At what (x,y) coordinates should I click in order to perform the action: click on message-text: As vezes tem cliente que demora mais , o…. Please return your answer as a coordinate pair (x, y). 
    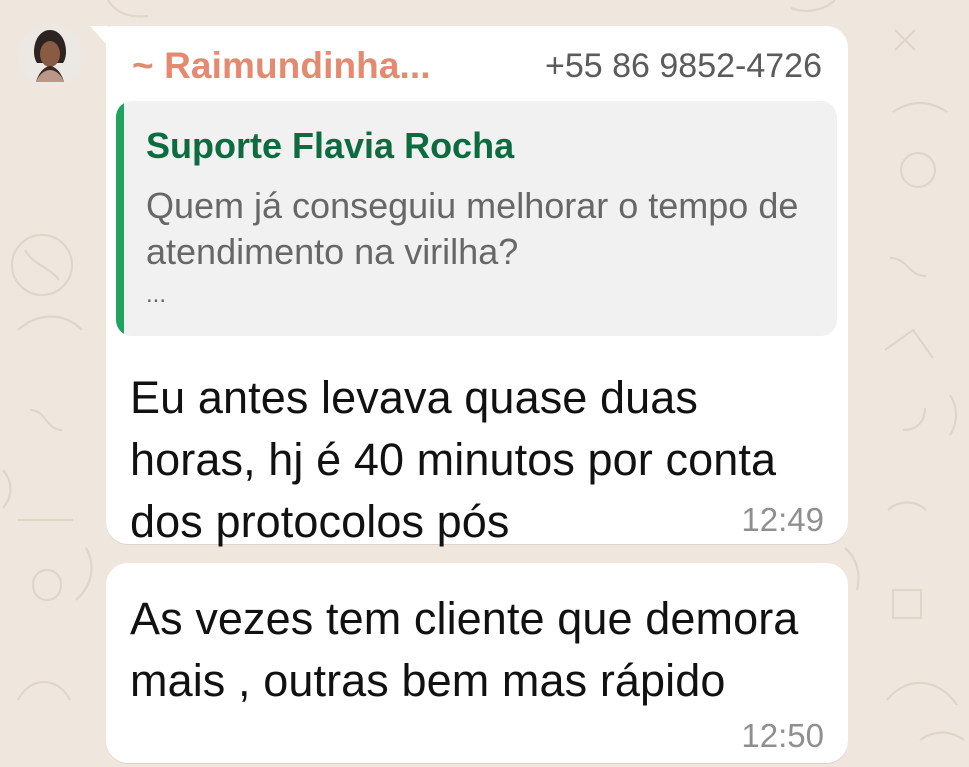
    Looking at the image, I should click on (464, 649).